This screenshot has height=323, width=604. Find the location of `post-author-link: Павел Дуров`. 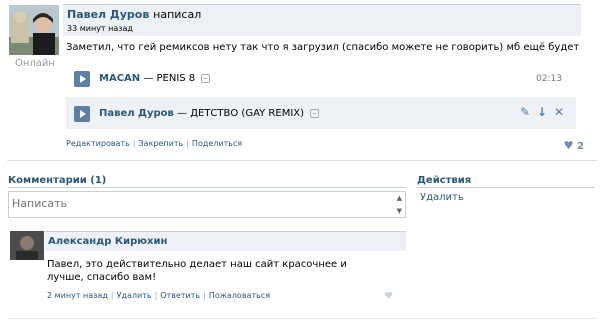

post-author-link: Павел Дуров is located at coordinates (108, 14).